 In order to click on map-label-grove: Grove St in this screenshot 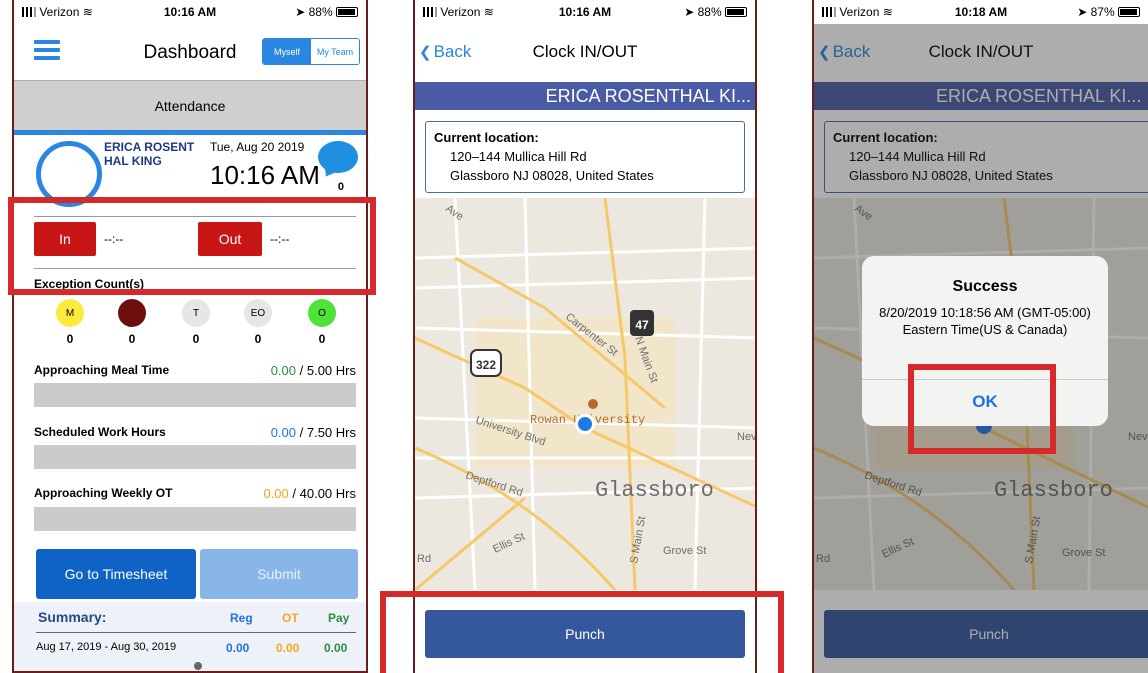, I will do `click(684, 551)`.